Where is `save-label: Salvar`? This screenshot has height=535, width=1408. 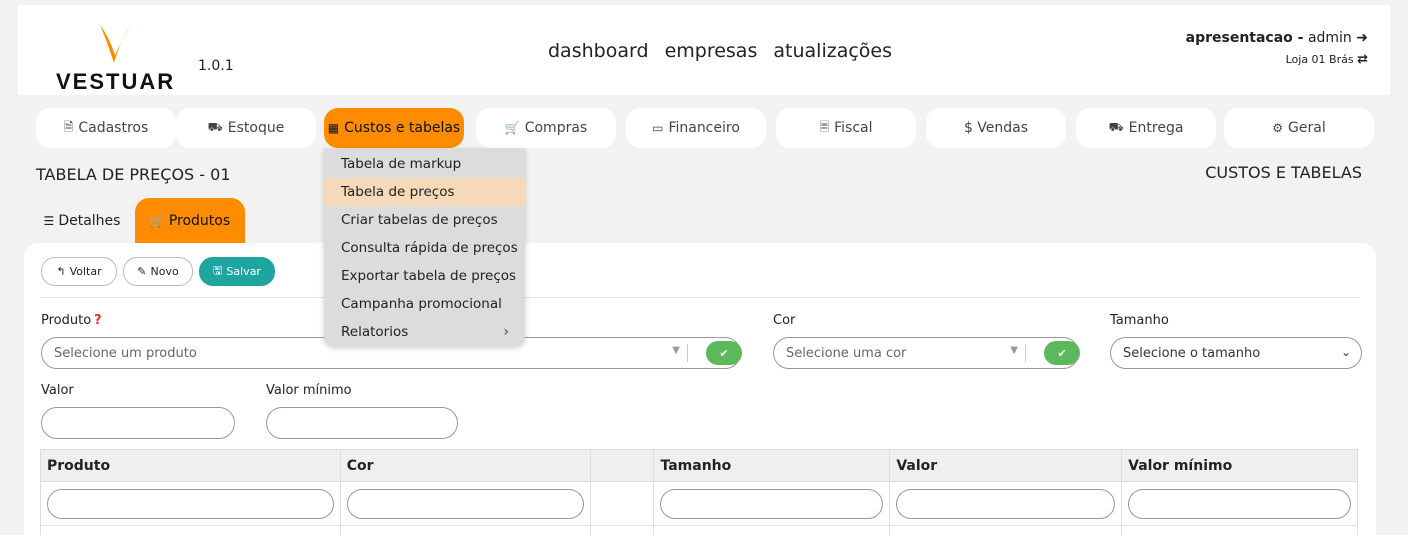
save-label: Salvar is located at coordinates (243, 271).